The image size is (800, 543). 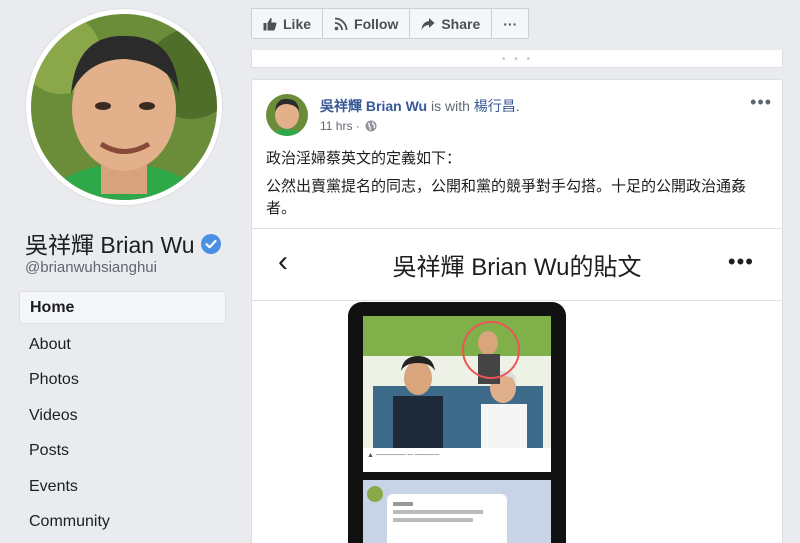 I want to click on news-photo, so click(x=457, y=382).